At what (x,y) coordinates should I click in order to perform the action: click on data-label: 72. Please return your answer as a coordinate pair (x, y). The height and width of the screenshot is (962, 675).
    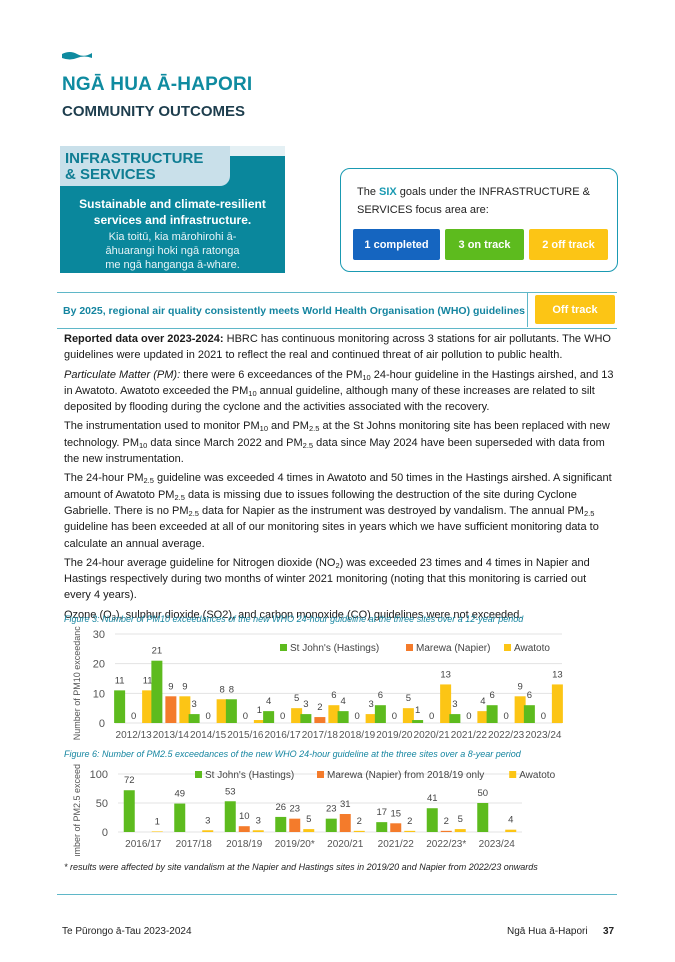
    Looking at the image, I should click on (129, 780).